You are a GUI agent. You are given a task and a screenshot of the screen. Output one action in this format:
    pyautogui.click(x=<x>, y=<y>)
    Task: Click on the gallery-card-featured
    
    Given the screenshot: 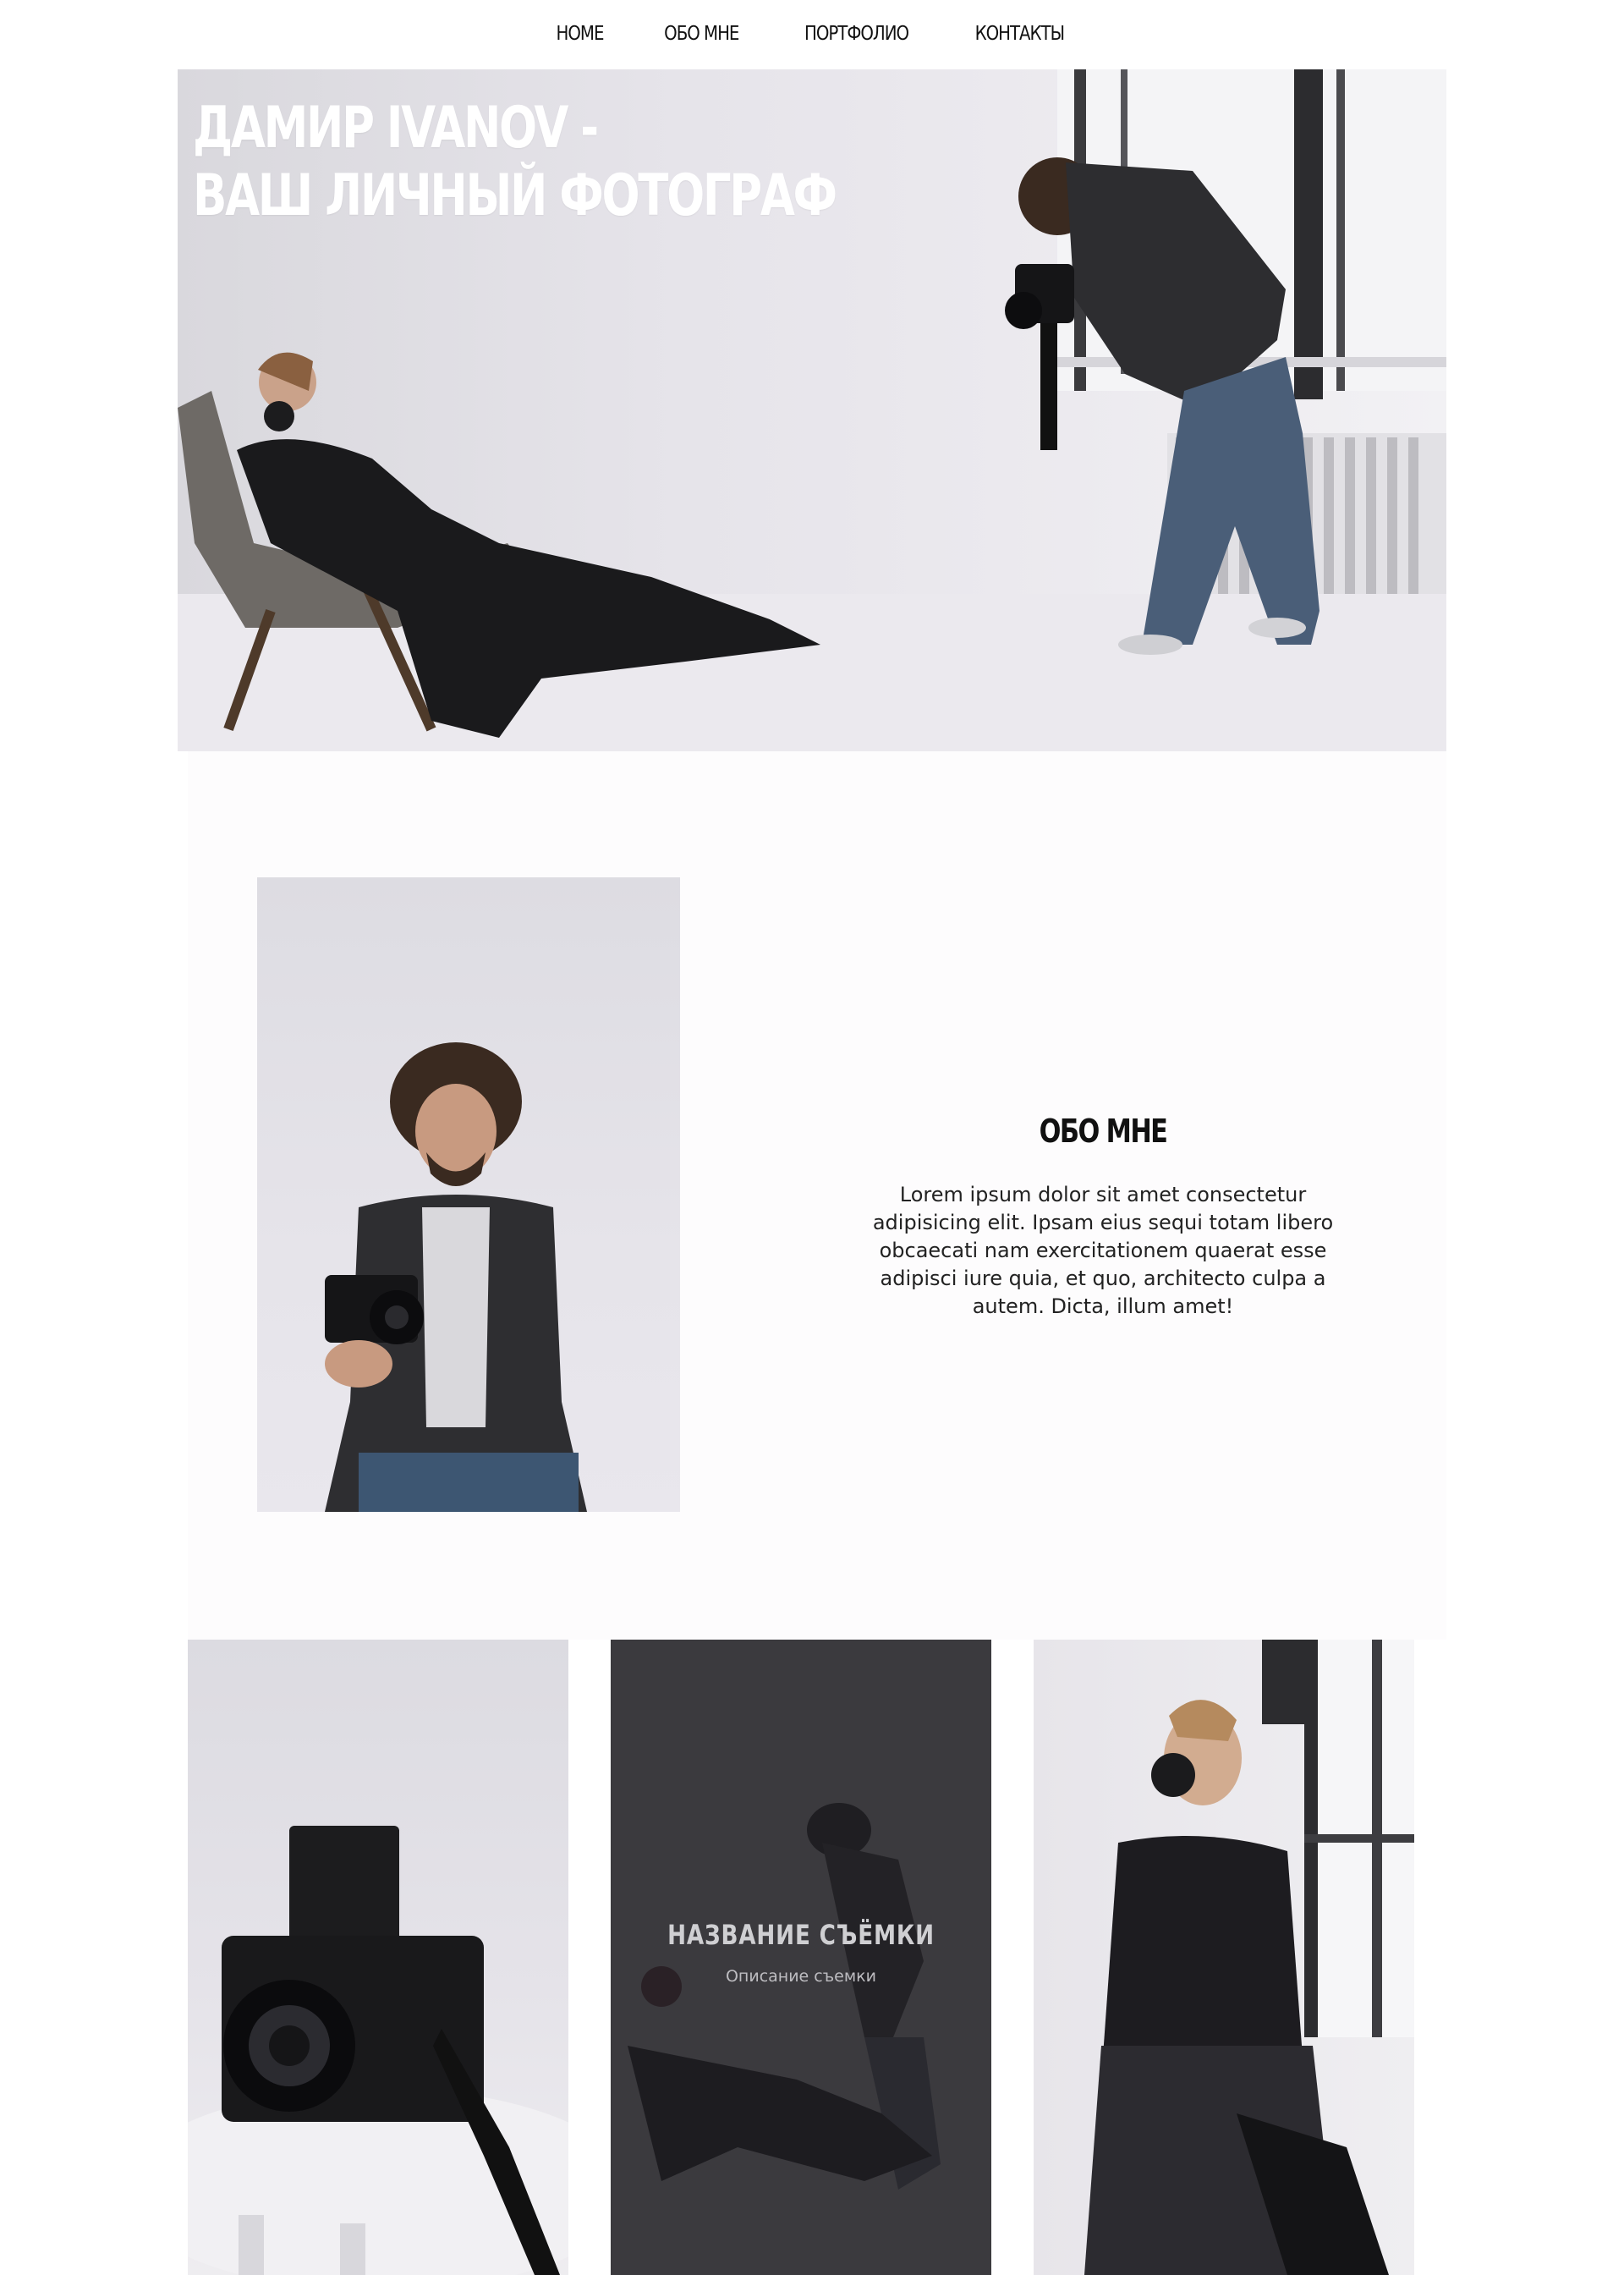 What is the action you would take?
    pyautogui.click(x=801, y=1957)
    